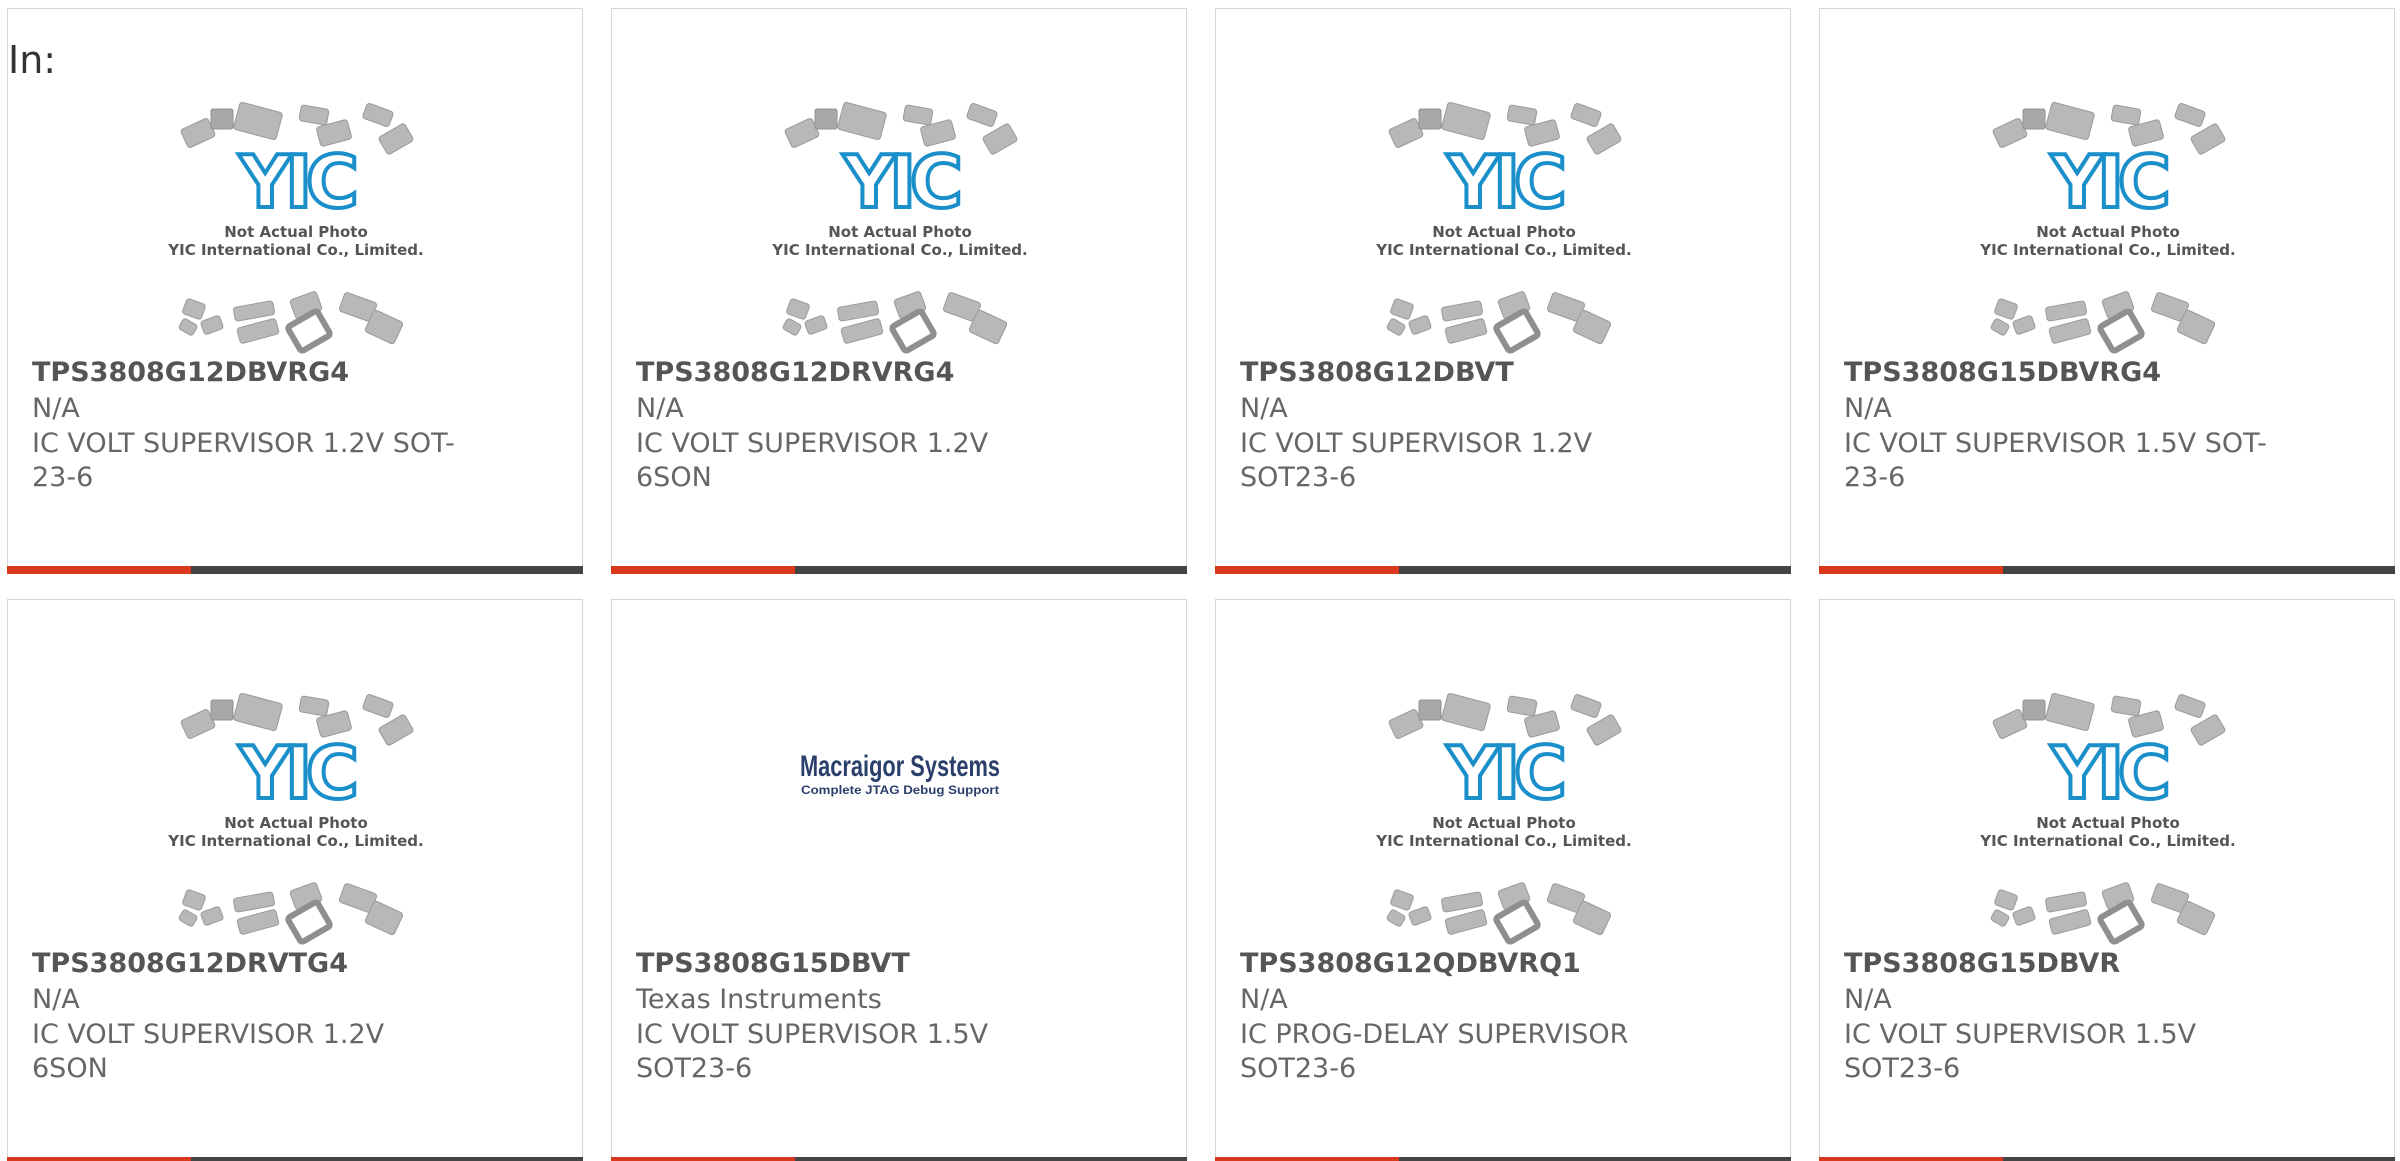 This screenshot has height=1161, width=2400. What do you see at coordinates (812, 1051) in the screenshot?
I see `product-description: IC VOLT SUPERVISOR 1.5V SOT23-6` at bounding box center [812, 1051].